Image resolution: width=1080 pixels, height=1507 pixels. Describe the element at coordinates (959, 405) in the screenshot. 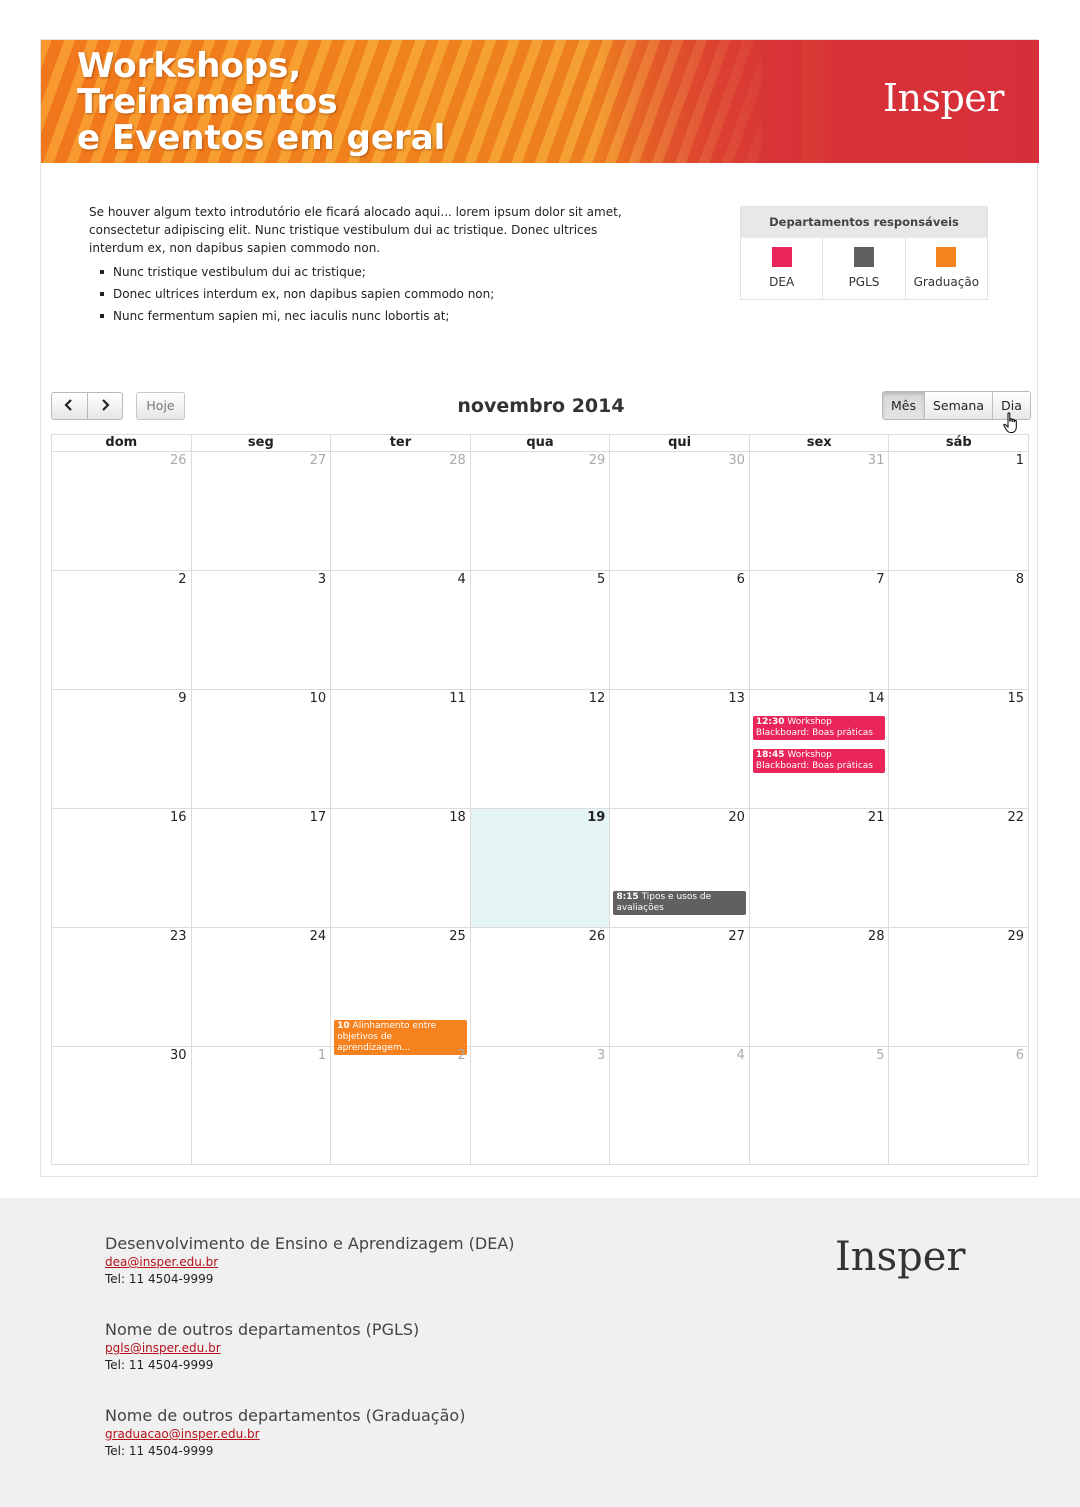

I see `view-week-button: Semana` at that location.